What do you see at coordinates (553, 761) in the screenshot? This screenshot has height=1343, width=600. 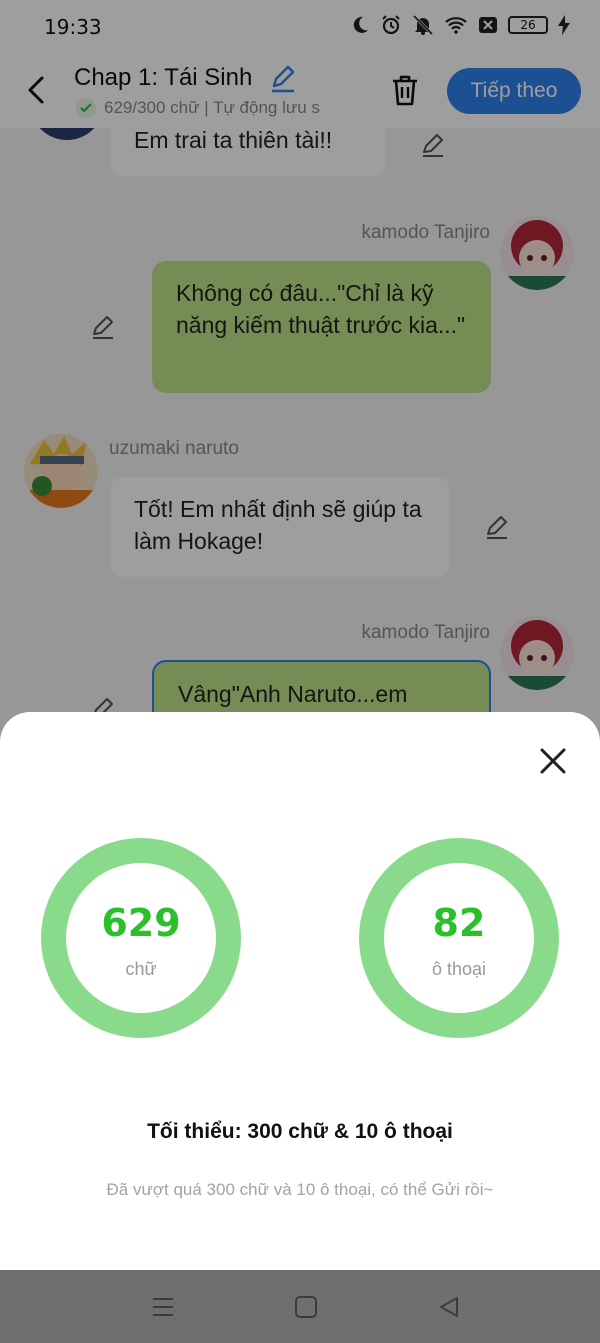 I see `close-icon` at bounding box center [553, 761].